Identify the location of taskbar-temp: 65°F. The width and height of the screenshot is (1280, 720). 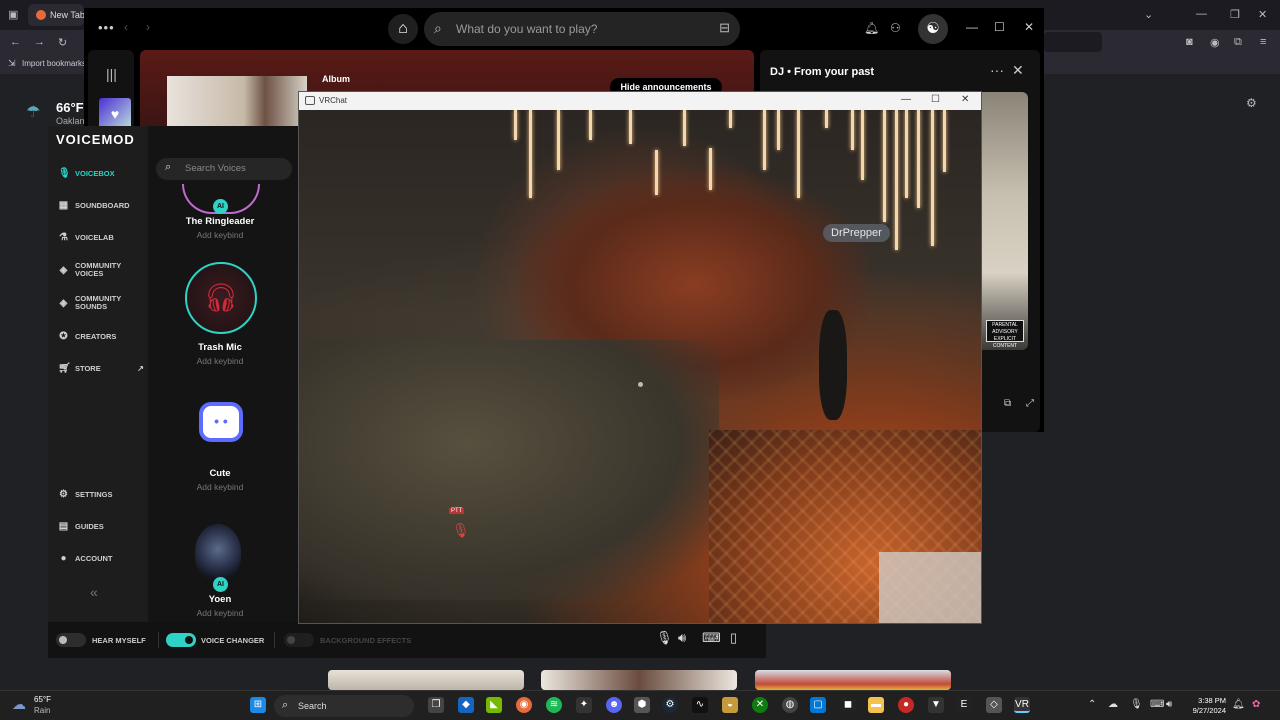
(42, 699).